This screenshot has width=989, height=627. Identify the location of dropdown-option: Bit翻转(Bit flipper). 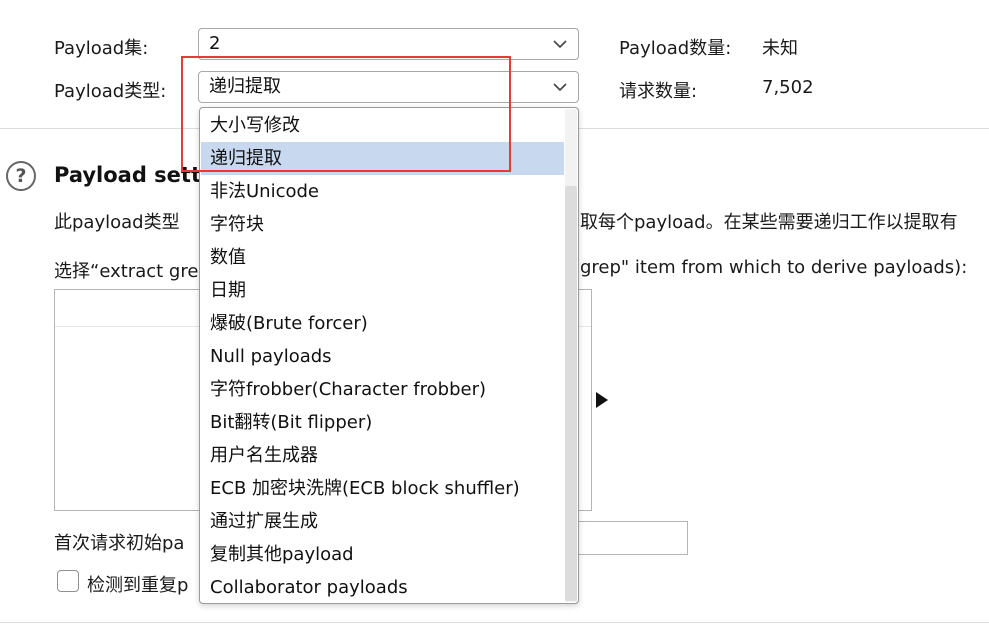
(382, 422).